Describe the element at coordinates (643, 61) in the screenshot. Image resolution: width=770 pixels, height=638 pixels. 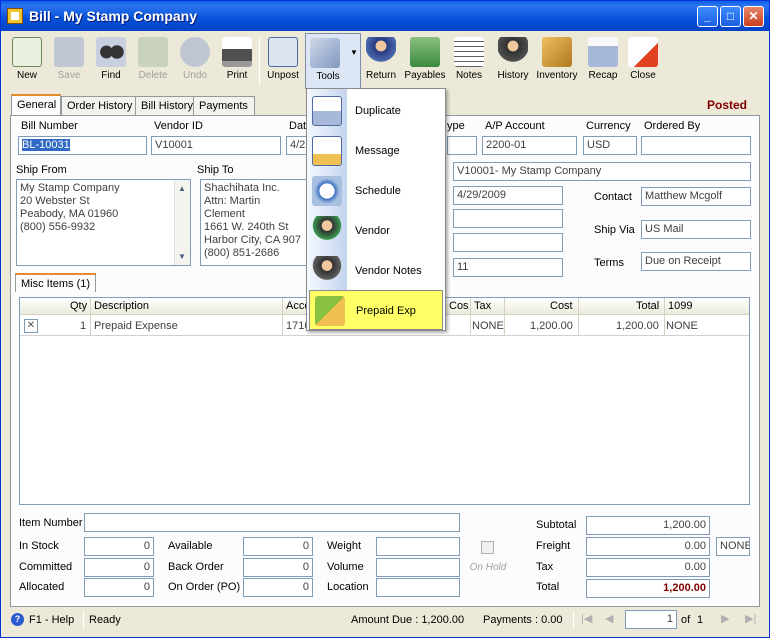
I see `close-button: Close` at that location.